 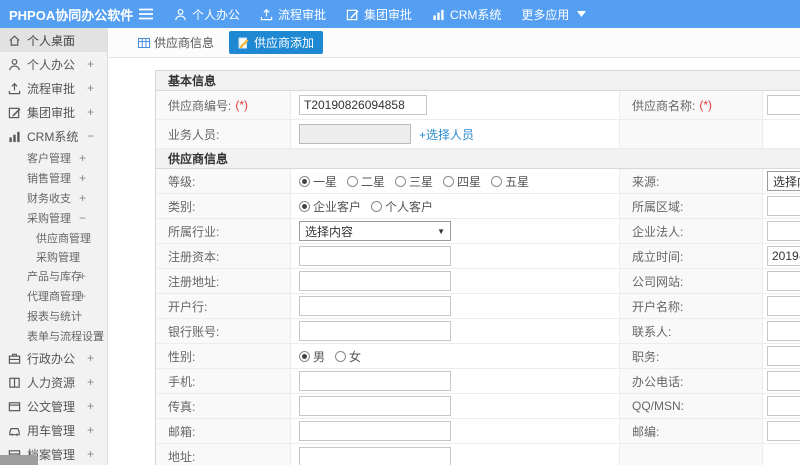 I want to click on sidebar-item-label: 客户管理, so click(x=49, y=159).